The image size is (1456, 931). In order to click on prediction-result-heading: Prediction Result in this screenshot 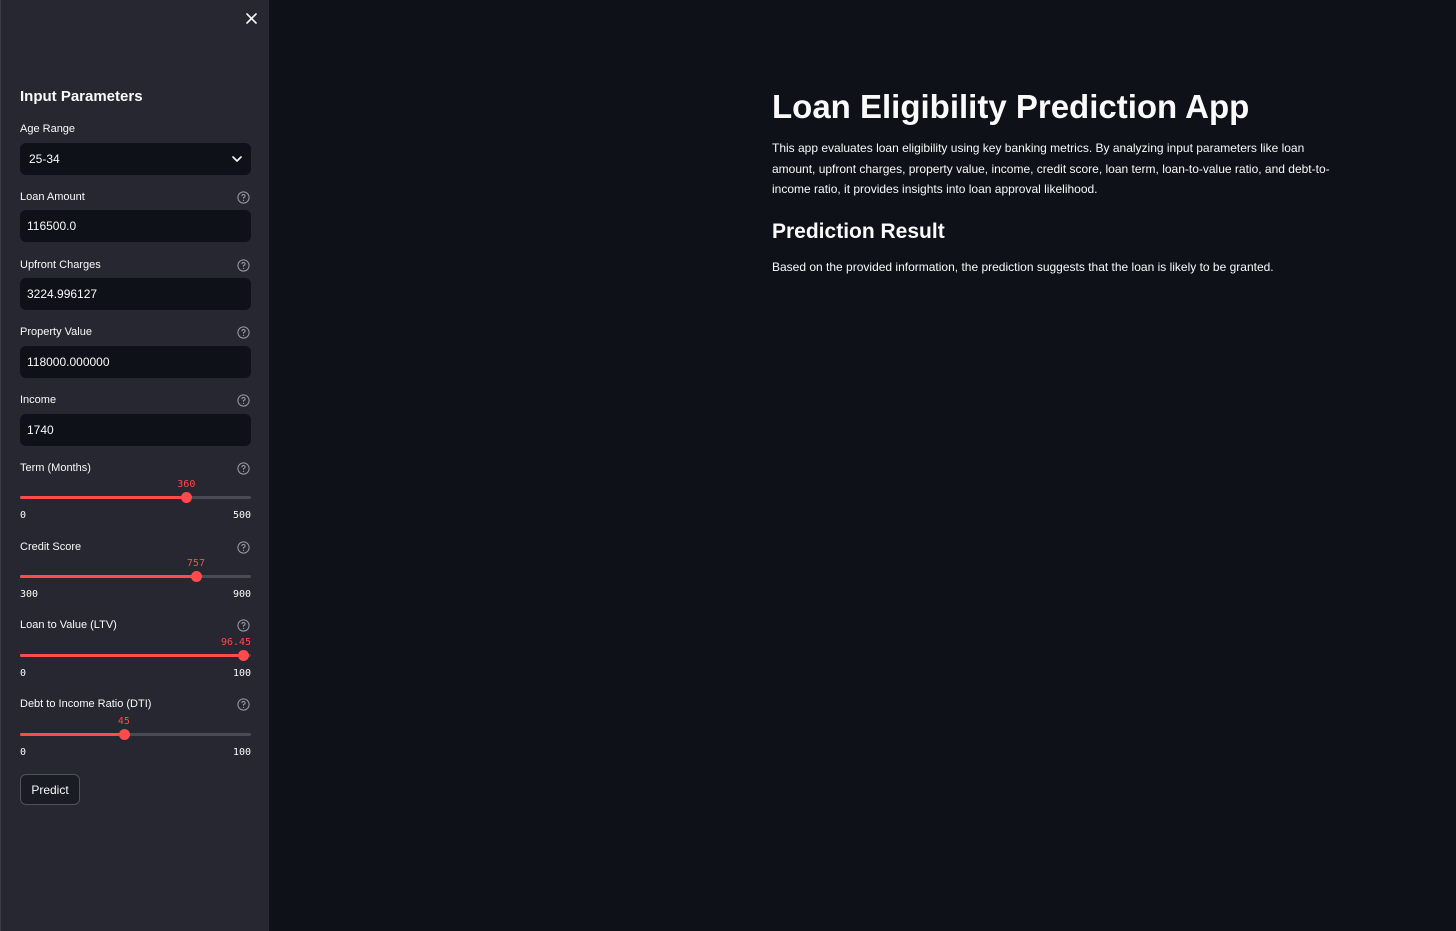, I will do `click(858, 231)`.